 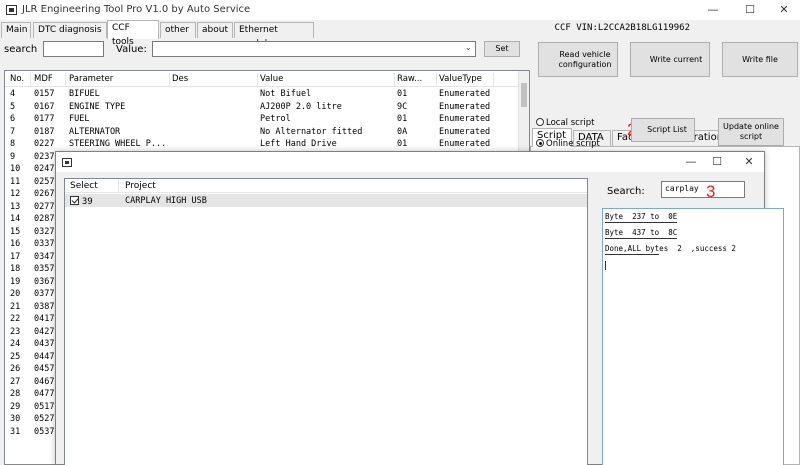 What do you see at coordinates (502, 49) in the screenshot?
I see `set-button: Set` at bounding box center [502, 49].